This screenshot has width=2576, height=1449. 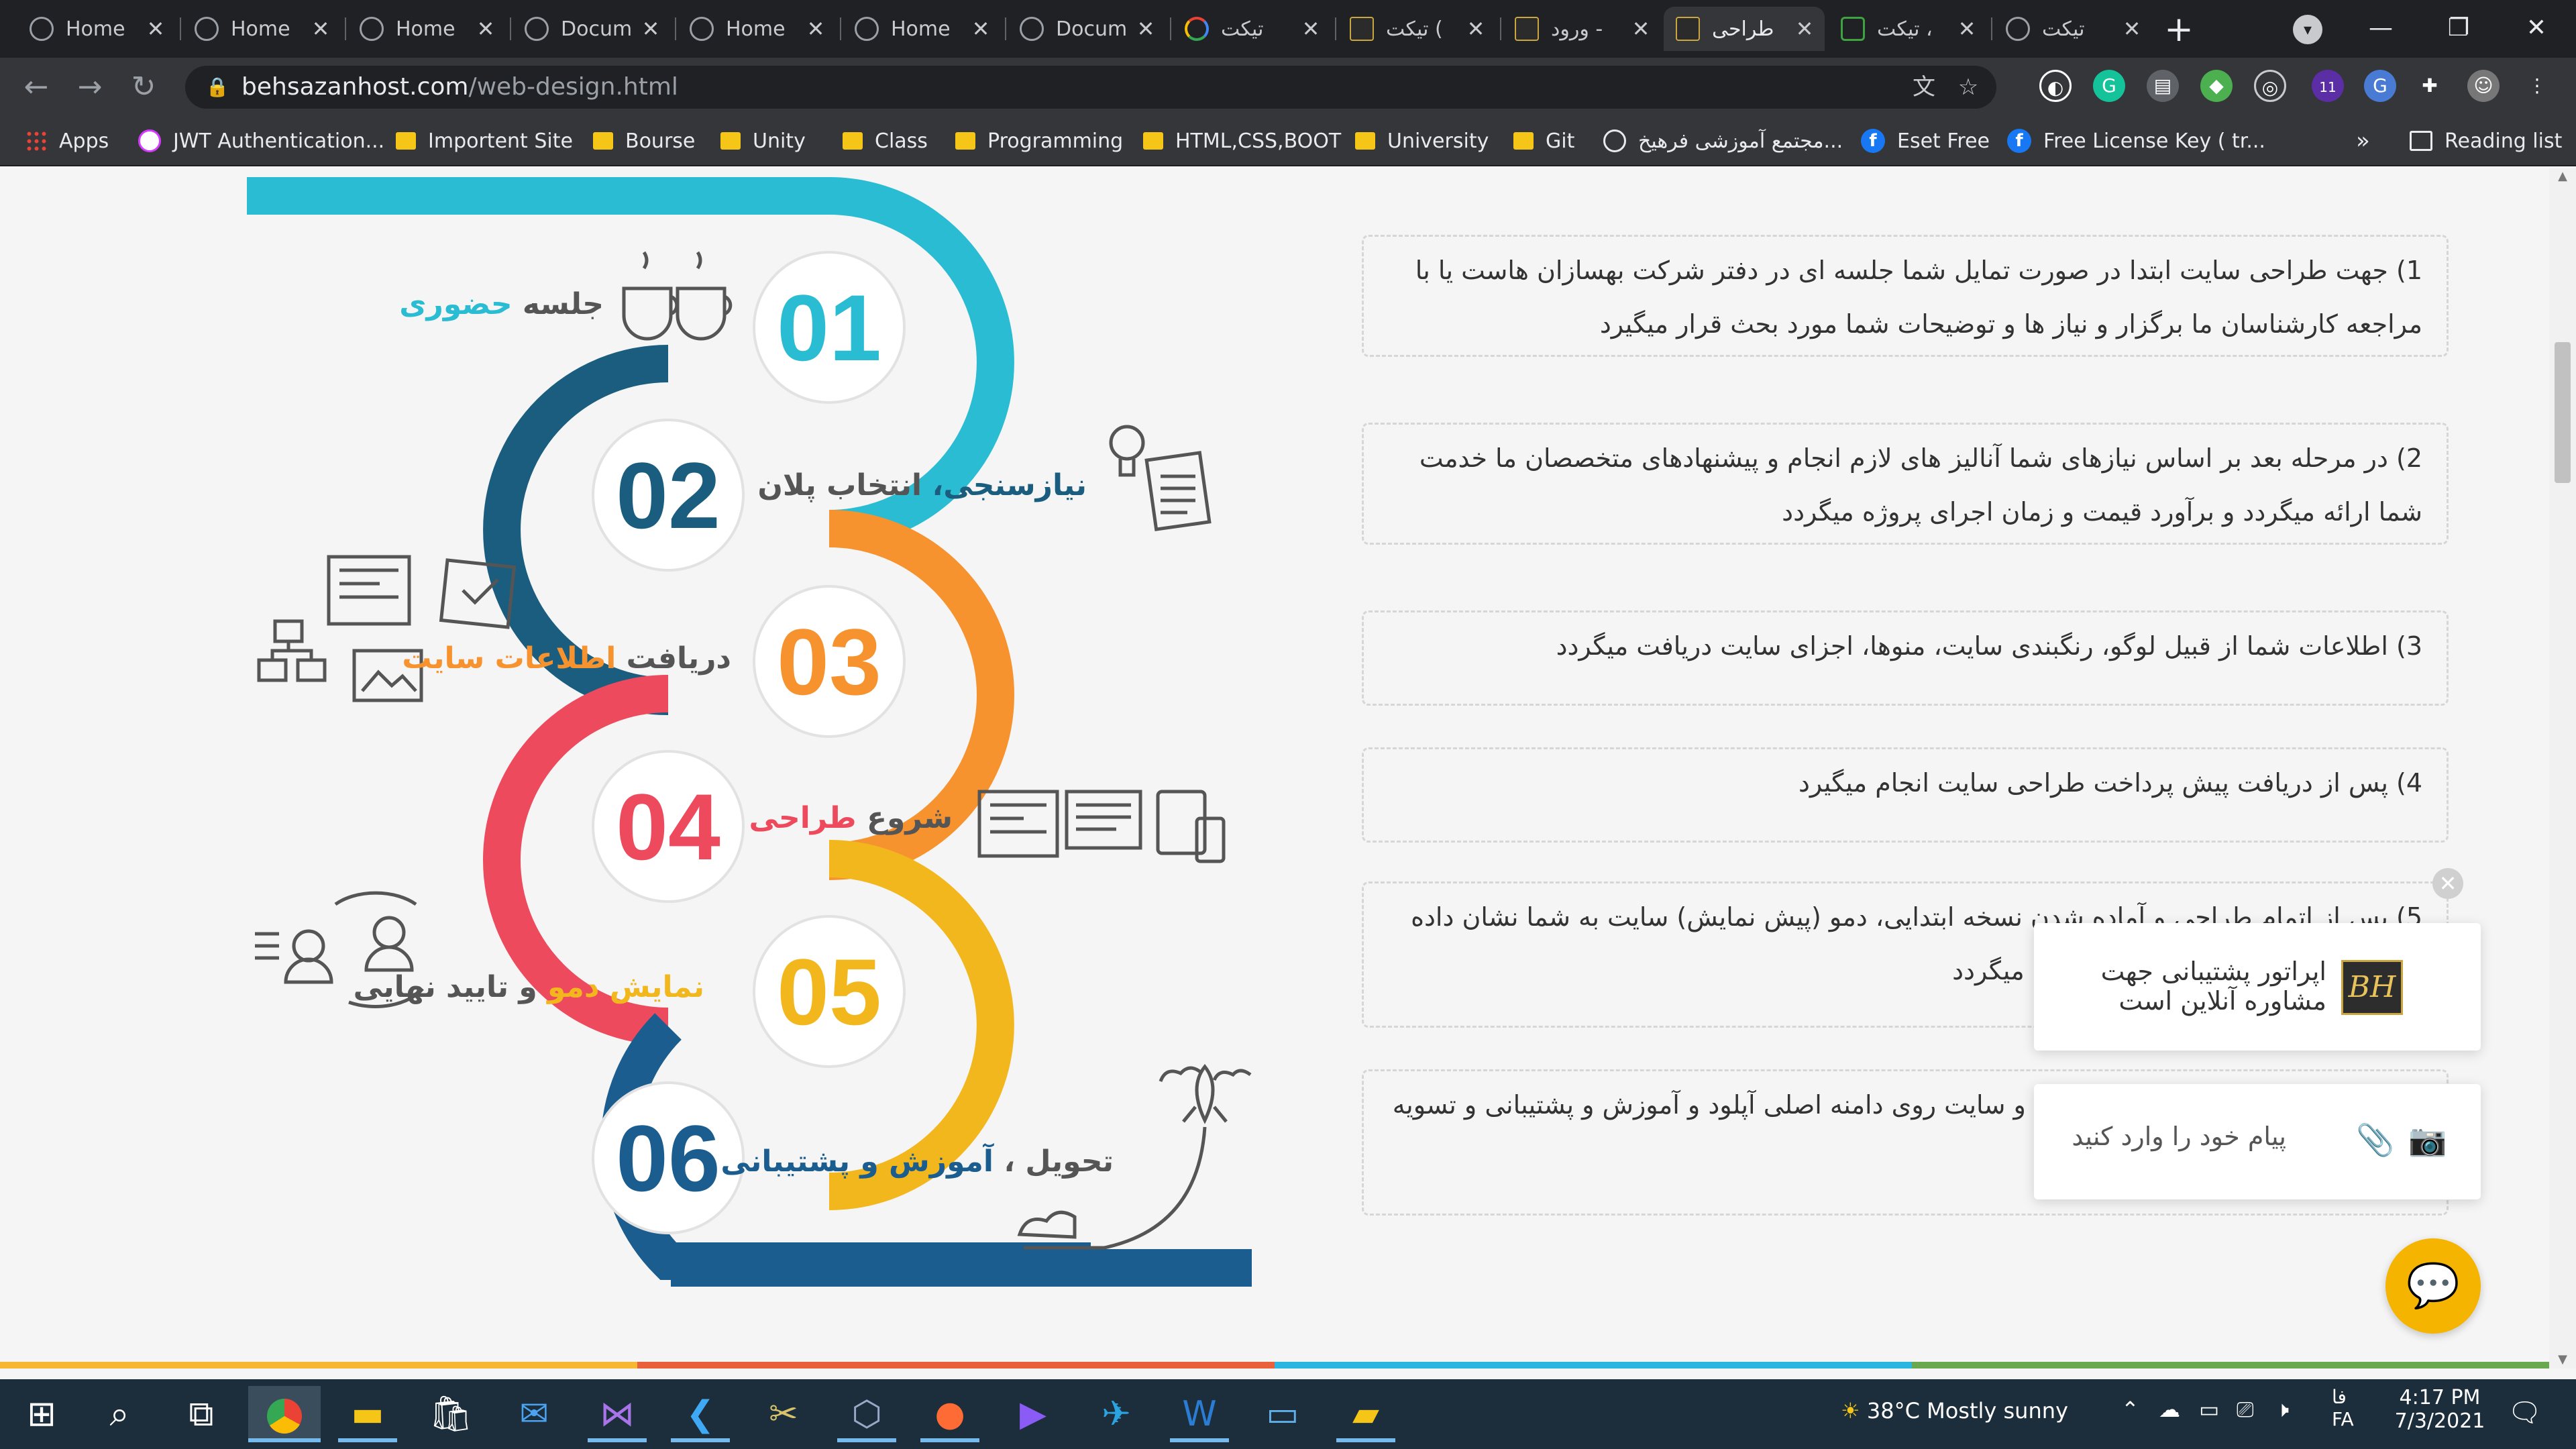 What do you see at coordinates (1908, 29) in the screenshot?
I see `tab: تیکت ، ✕` at bounding box center [1908, 29].